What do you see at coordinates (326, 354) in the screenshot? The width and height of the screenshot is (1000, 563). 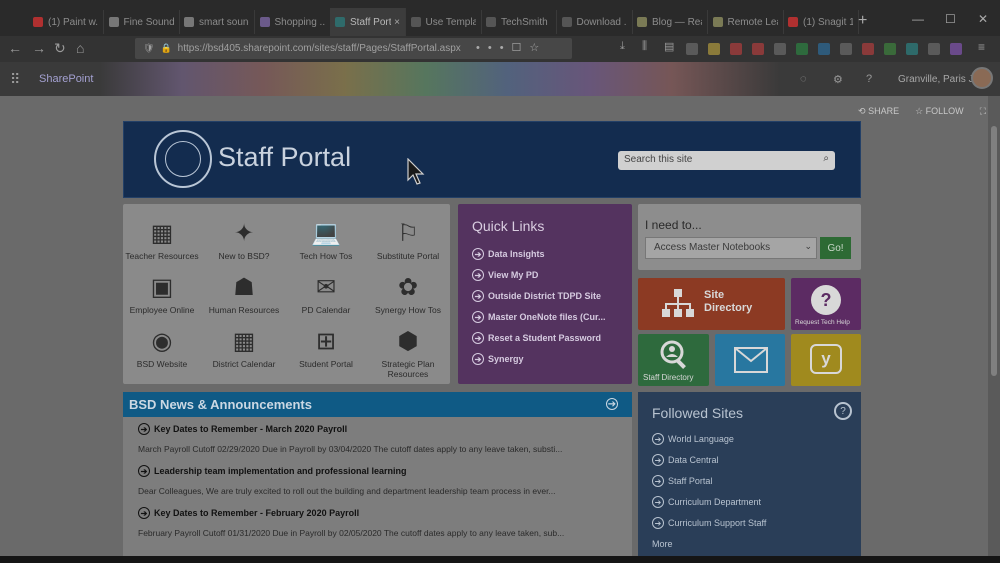 I see `grid-item: ⊞ Student Portal` at bounding box center [326, 354].